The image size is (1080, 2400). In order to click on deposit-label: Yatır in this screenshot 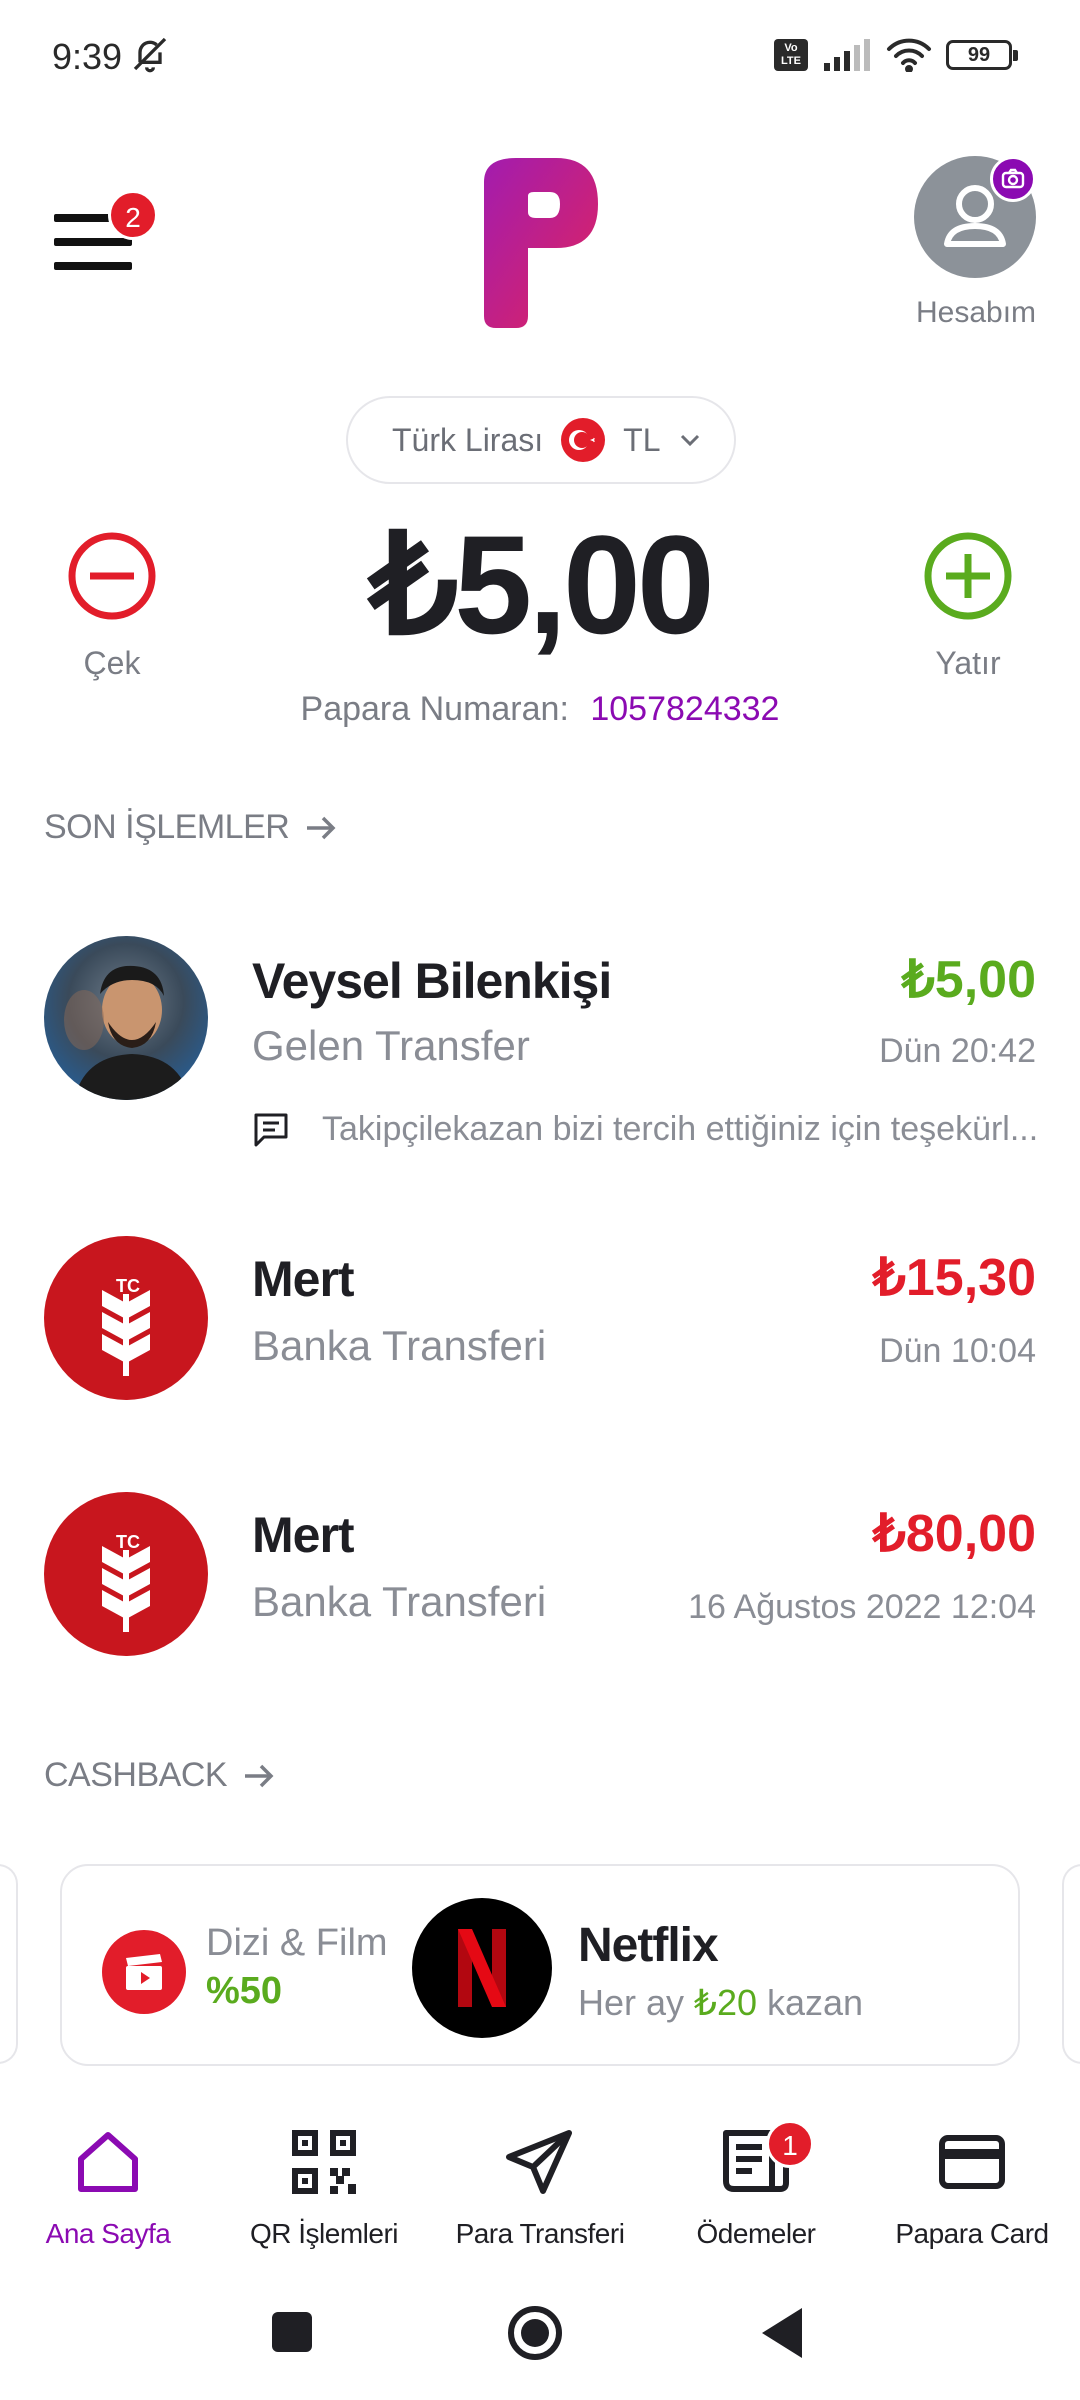, I will do `click(968, 663)`.